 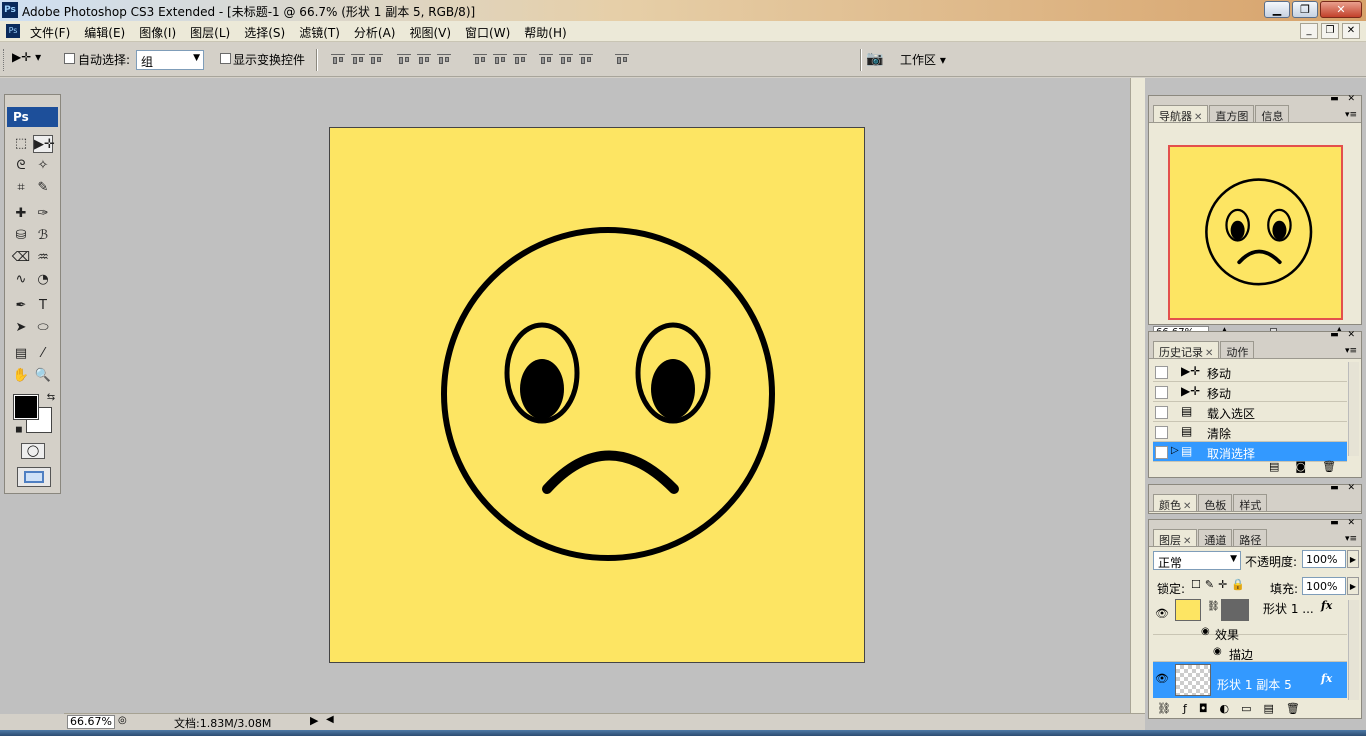 What do you see at coordinates (21, 328) in the screenshot?
I see `path-select-icon: ➤` at bounding box center [21, 328].